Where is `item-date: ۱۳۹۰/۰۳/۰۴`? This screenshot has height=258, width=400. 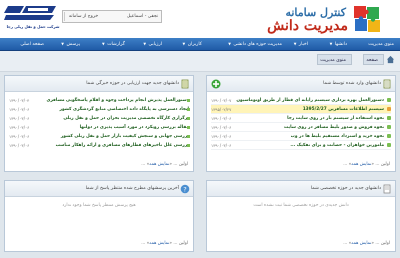
item-date: ۱۳۹۰/۰۳/۰۴ is located at coordinates (19, 100).